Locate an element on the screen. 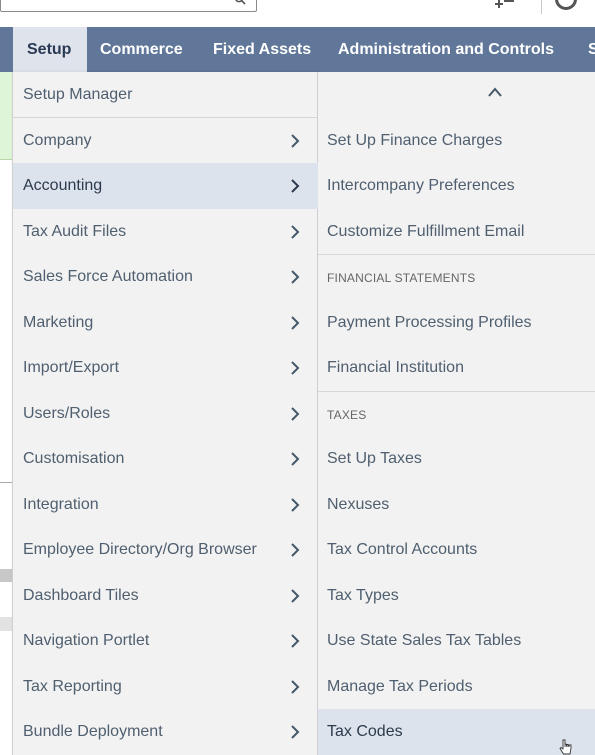 Image resolution: width=595 pixels, height=755 pixels. submenu-item-use-state-sales-tax-tables: Use State Sales Tax Tables is located at coordinates (456, 641).